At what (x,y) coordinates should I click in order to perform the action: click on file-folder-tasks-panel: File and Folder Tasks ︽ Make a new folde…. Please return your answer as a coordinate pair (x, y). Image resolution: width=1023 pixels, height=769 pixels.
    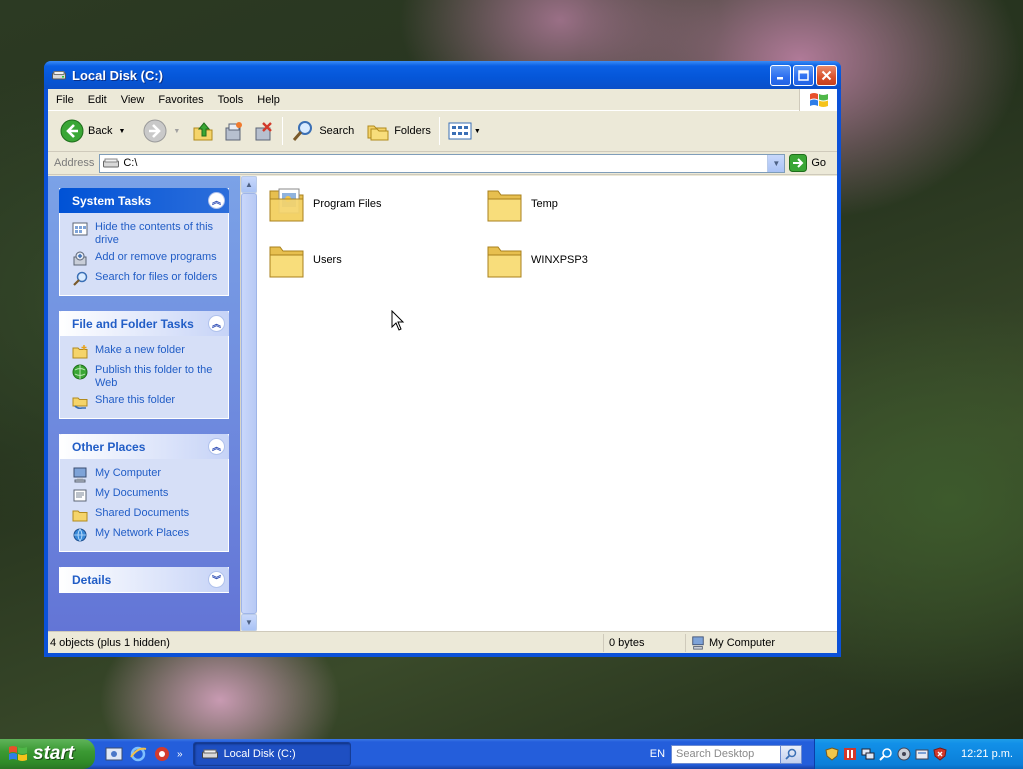
    Looking at the image, I should click on (144, 365).